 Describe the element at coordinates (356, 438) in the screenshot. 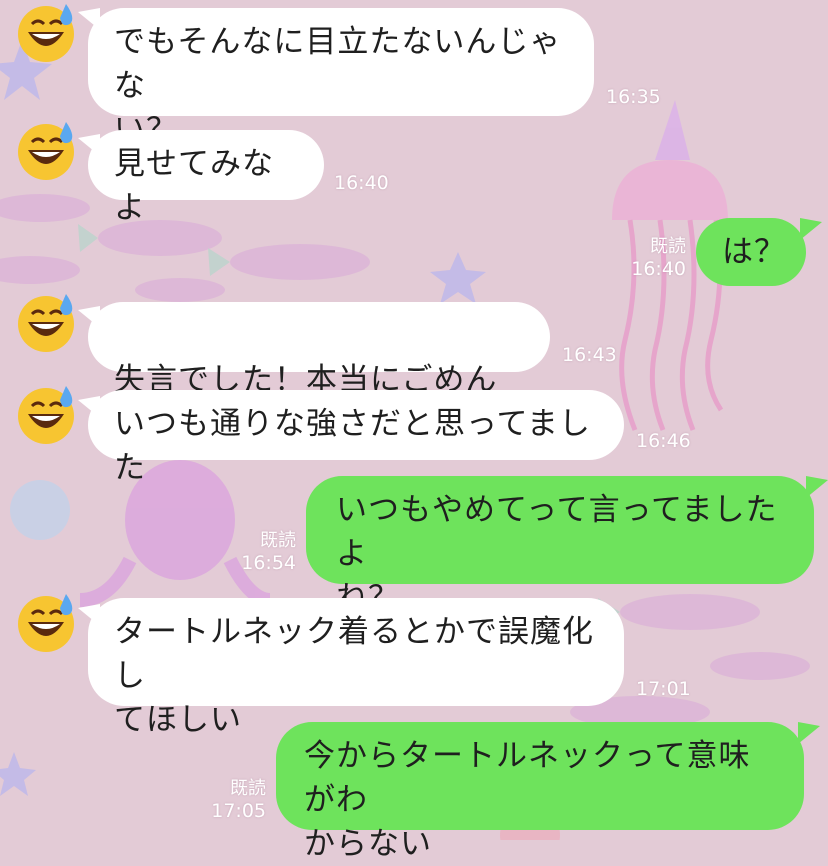

I see `message-bubble-incoming: いつも通りな強さだと思ってました` at that location.